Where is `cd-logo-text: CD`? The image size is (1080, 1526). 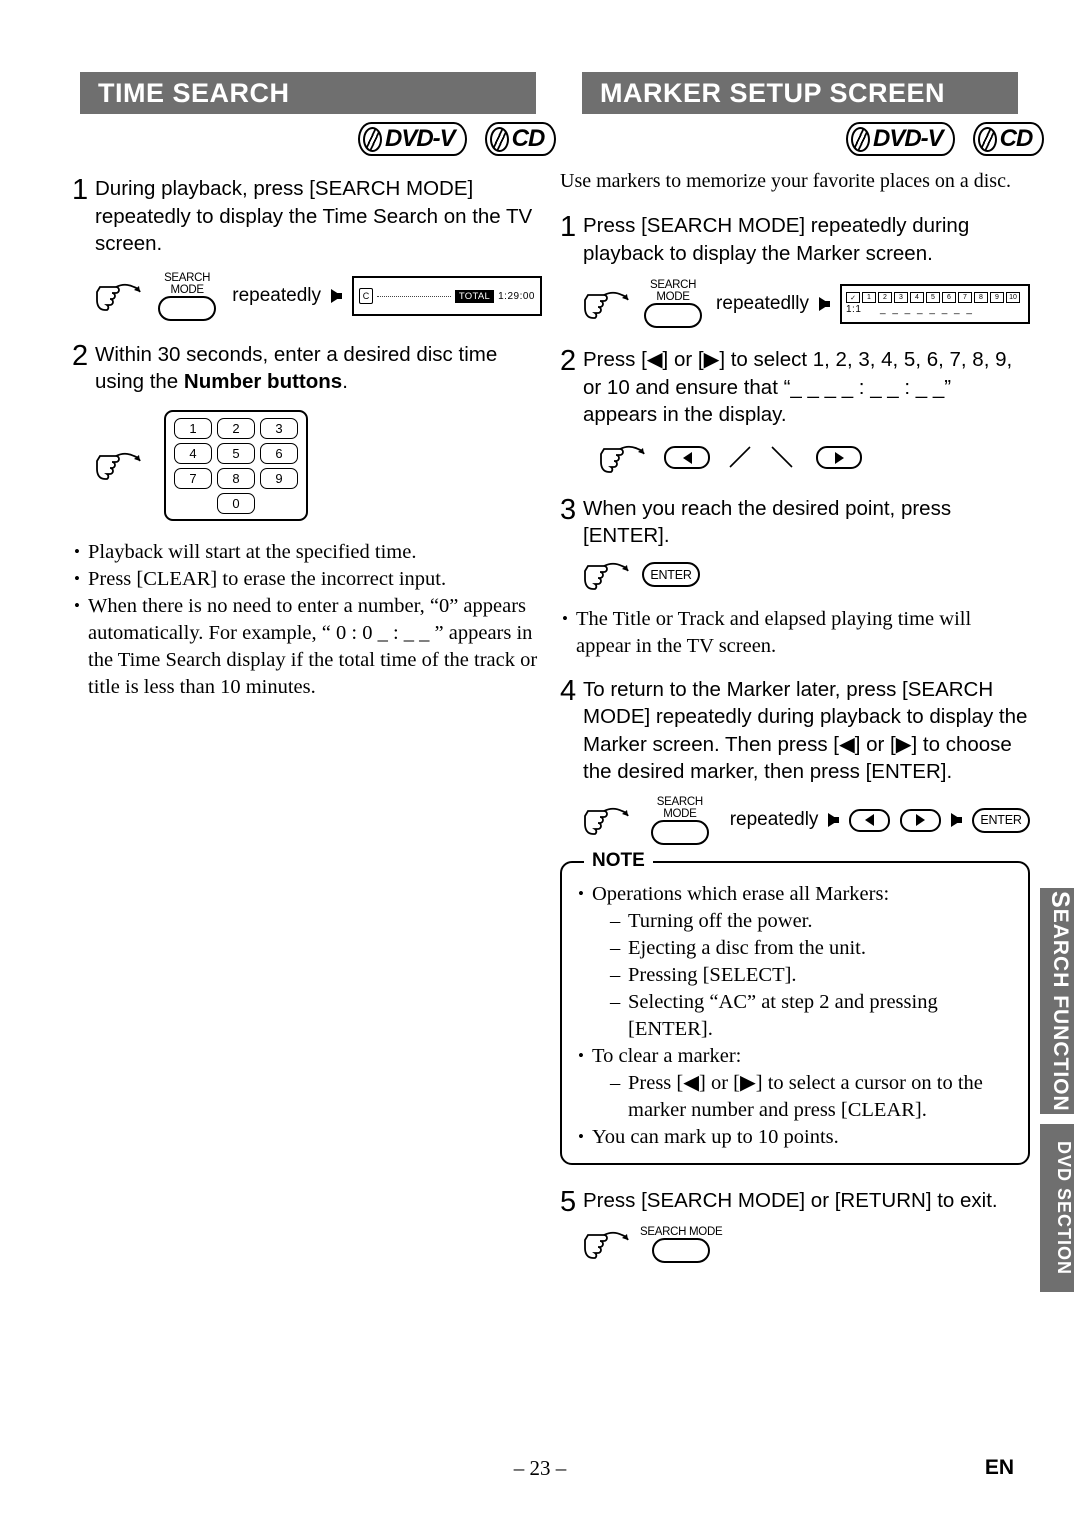
cd-logo-text: CD is located at coordinates (1016, 138).